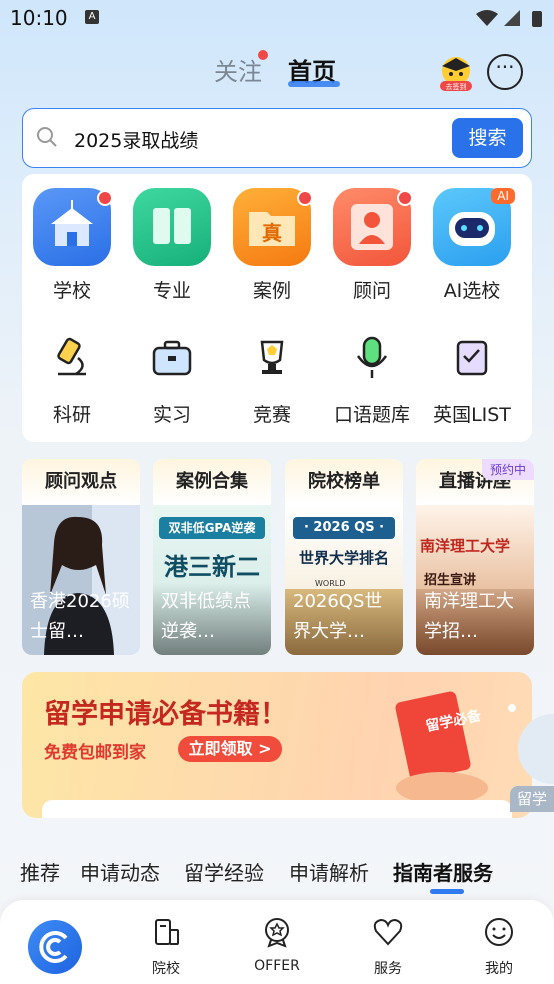 The image size is (554, 984). I want to click on cat-tab-application-analysis: 申请解析, so click(329, 871).